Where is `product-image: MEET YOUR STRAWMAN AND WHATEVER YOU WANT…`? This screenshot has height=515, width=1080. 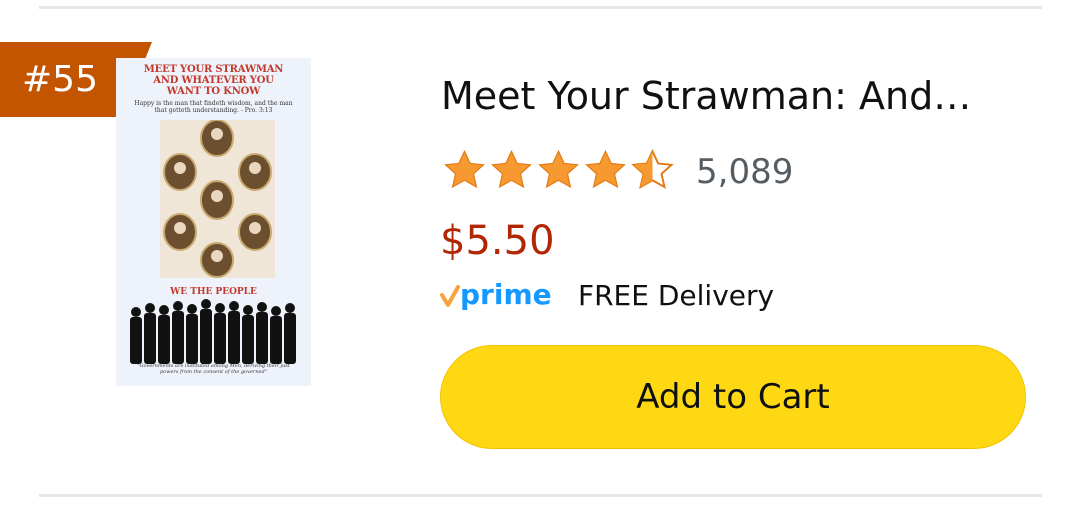
product-image: MEET YOUR STRAWMAN AND WHATEVER YOU WANT… is located at coordinates (213, 222).